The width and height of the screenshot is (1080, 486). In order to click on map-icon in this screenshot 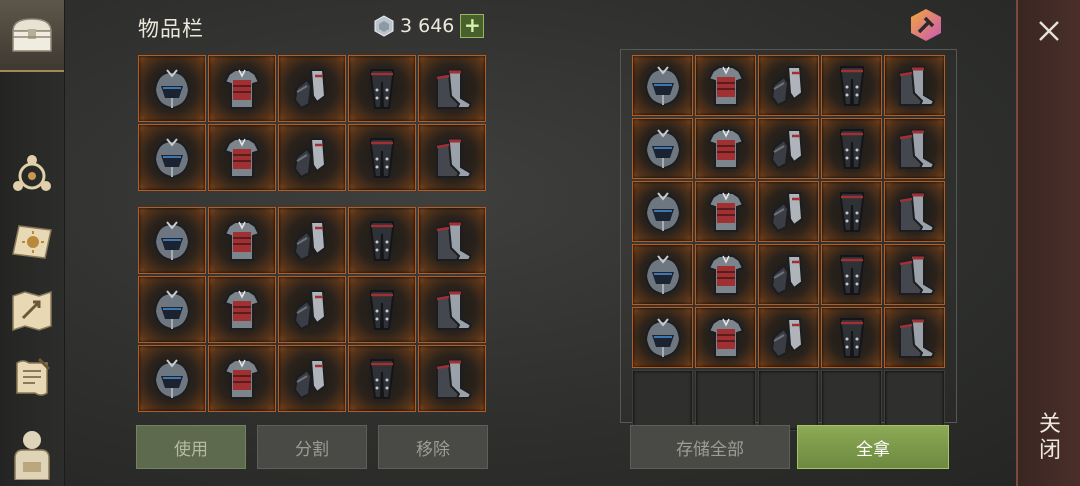, I will do `click(32, 311)`.